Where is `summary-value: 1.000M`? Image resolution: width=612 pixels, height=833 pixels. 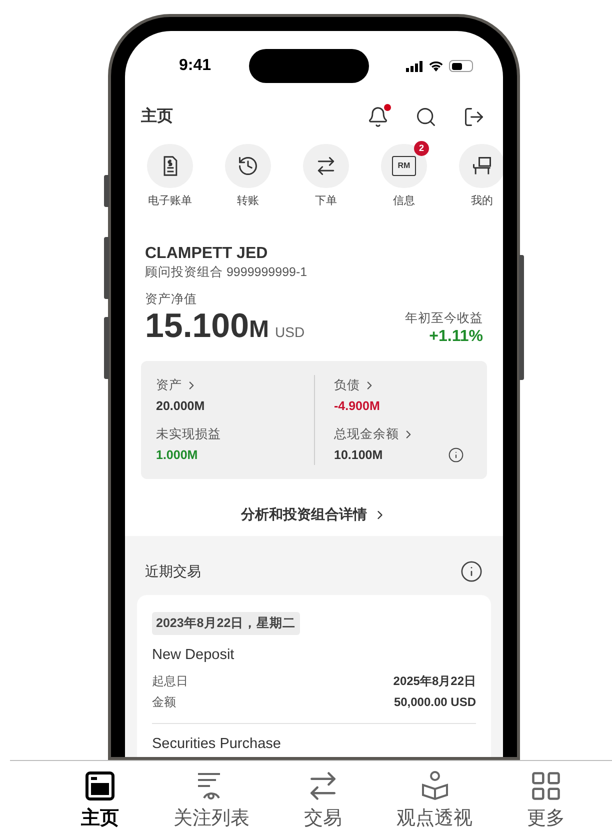
summary-value: 1.000M is located at coordinates (177, 455).